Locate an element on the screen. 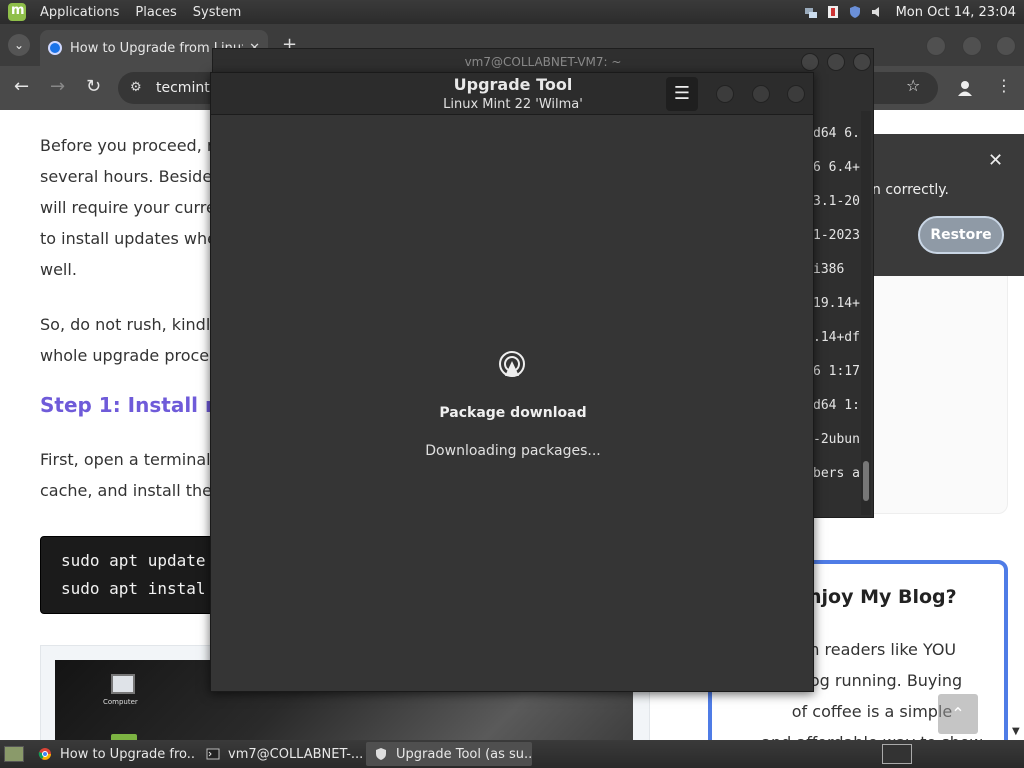 This screenshot has width=1024, height=768. restore-button: Restore is located at coordinates (961, 235).